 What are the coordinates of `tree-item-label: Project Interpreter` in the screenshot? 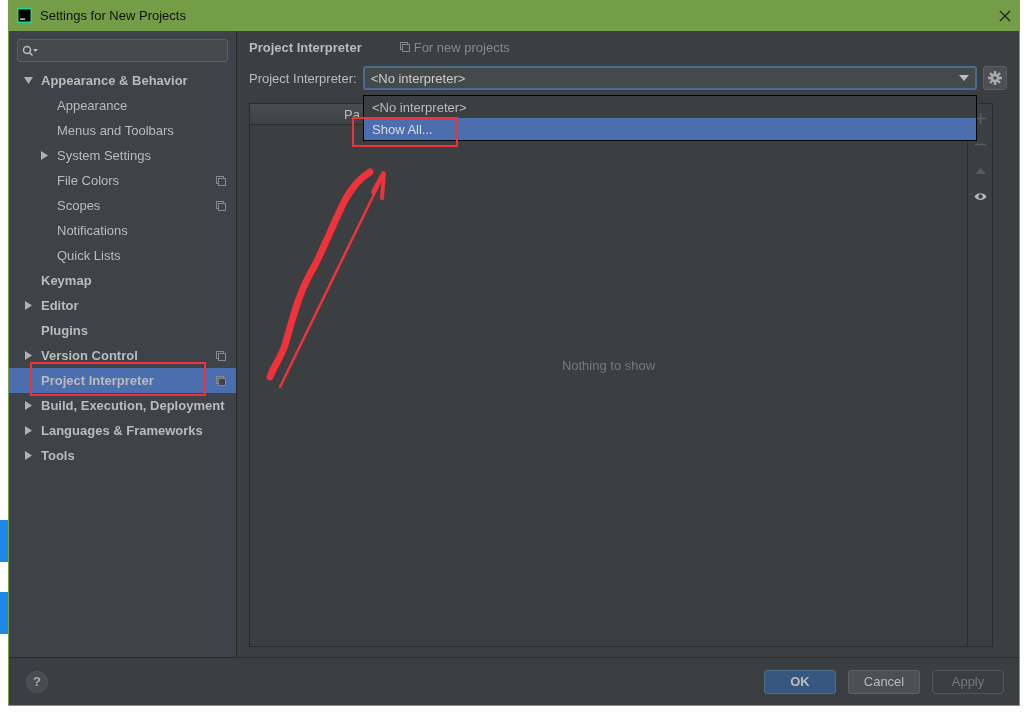 It's located at (97, 380).